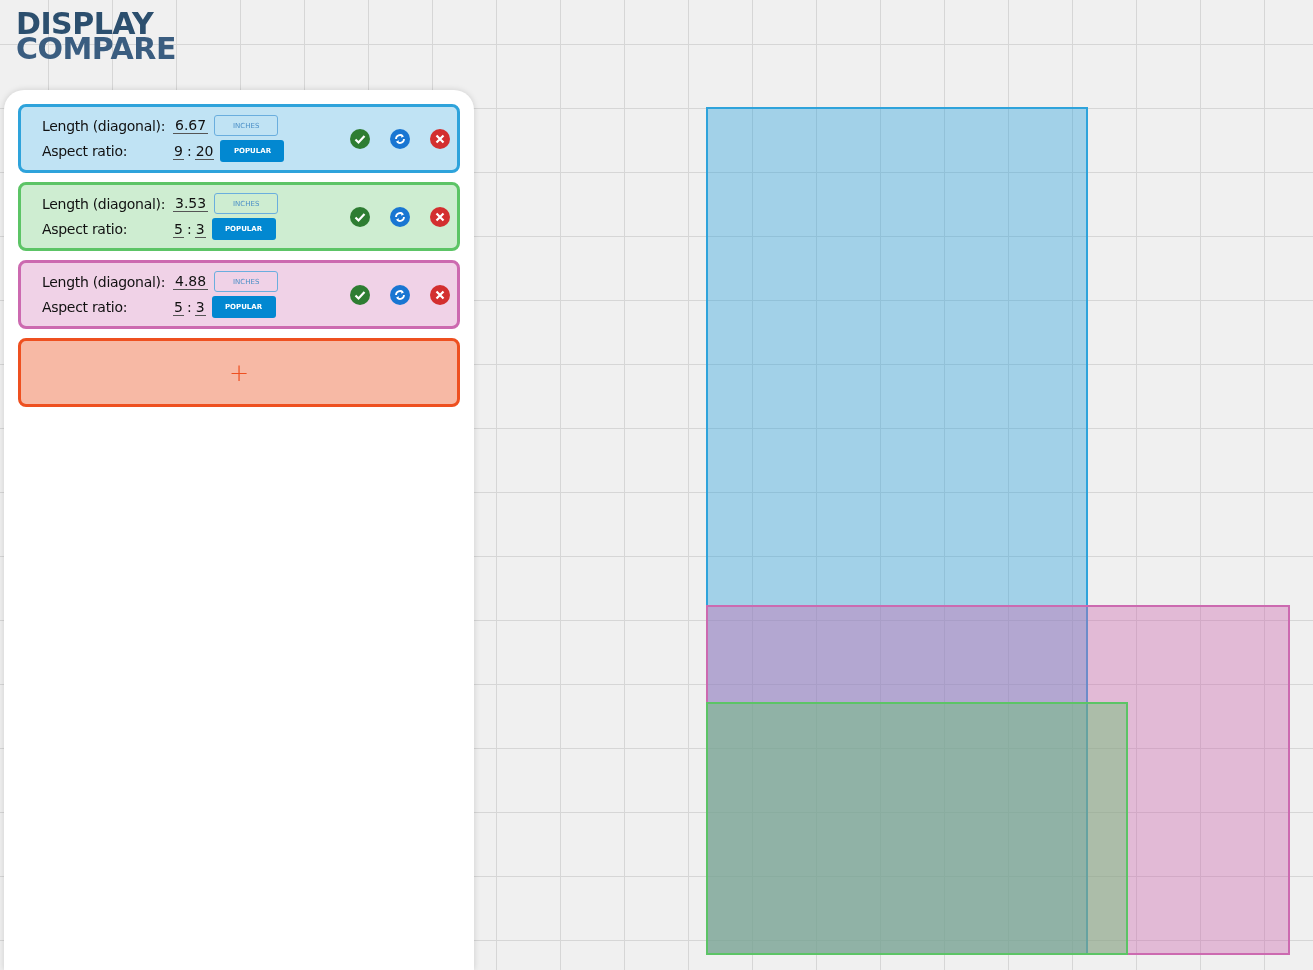 Image resolution: width=1313 pixels, height=970 pixels. I want to click on length-field: 4.88, so click(191, 281).